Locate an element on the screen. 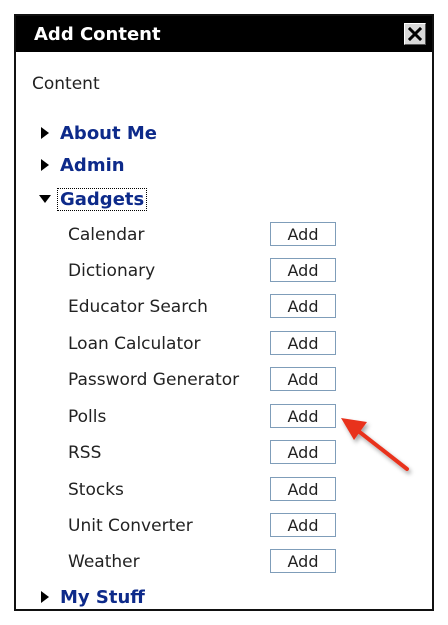  gadget-name: Password Generator is located at coordinates (154, 380).